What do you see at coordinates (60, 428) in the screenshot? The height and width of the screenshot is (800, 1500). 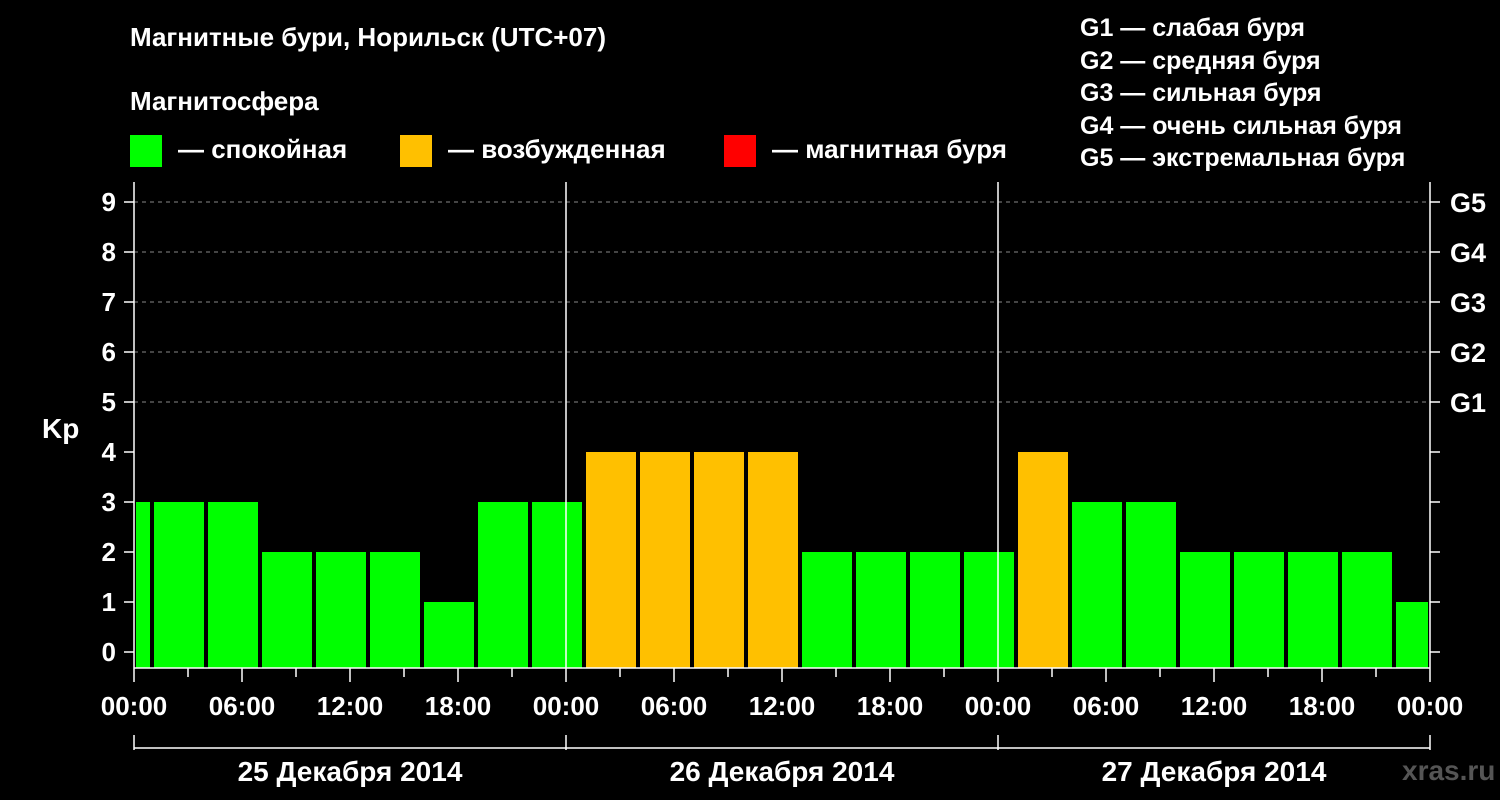 I see `y-axis-label: Kp` at bounding box center [60, 428].